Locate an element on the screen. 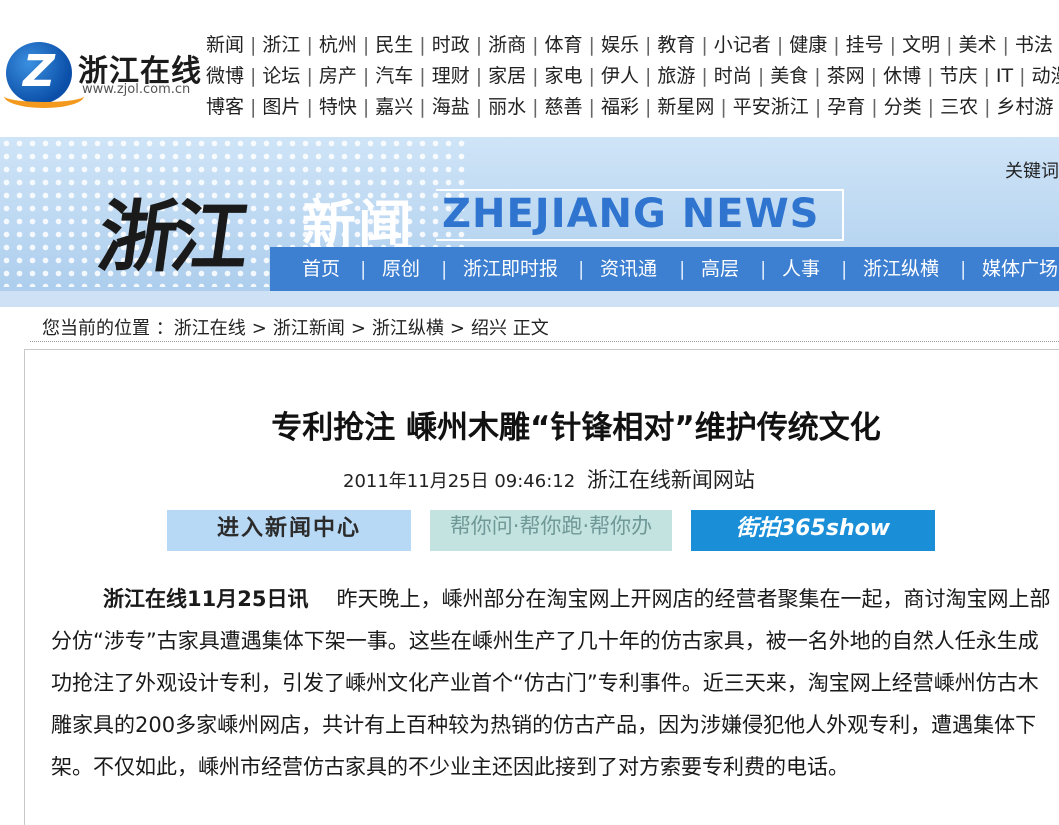  top-link: 美食 is located at coordinates (789, 76).